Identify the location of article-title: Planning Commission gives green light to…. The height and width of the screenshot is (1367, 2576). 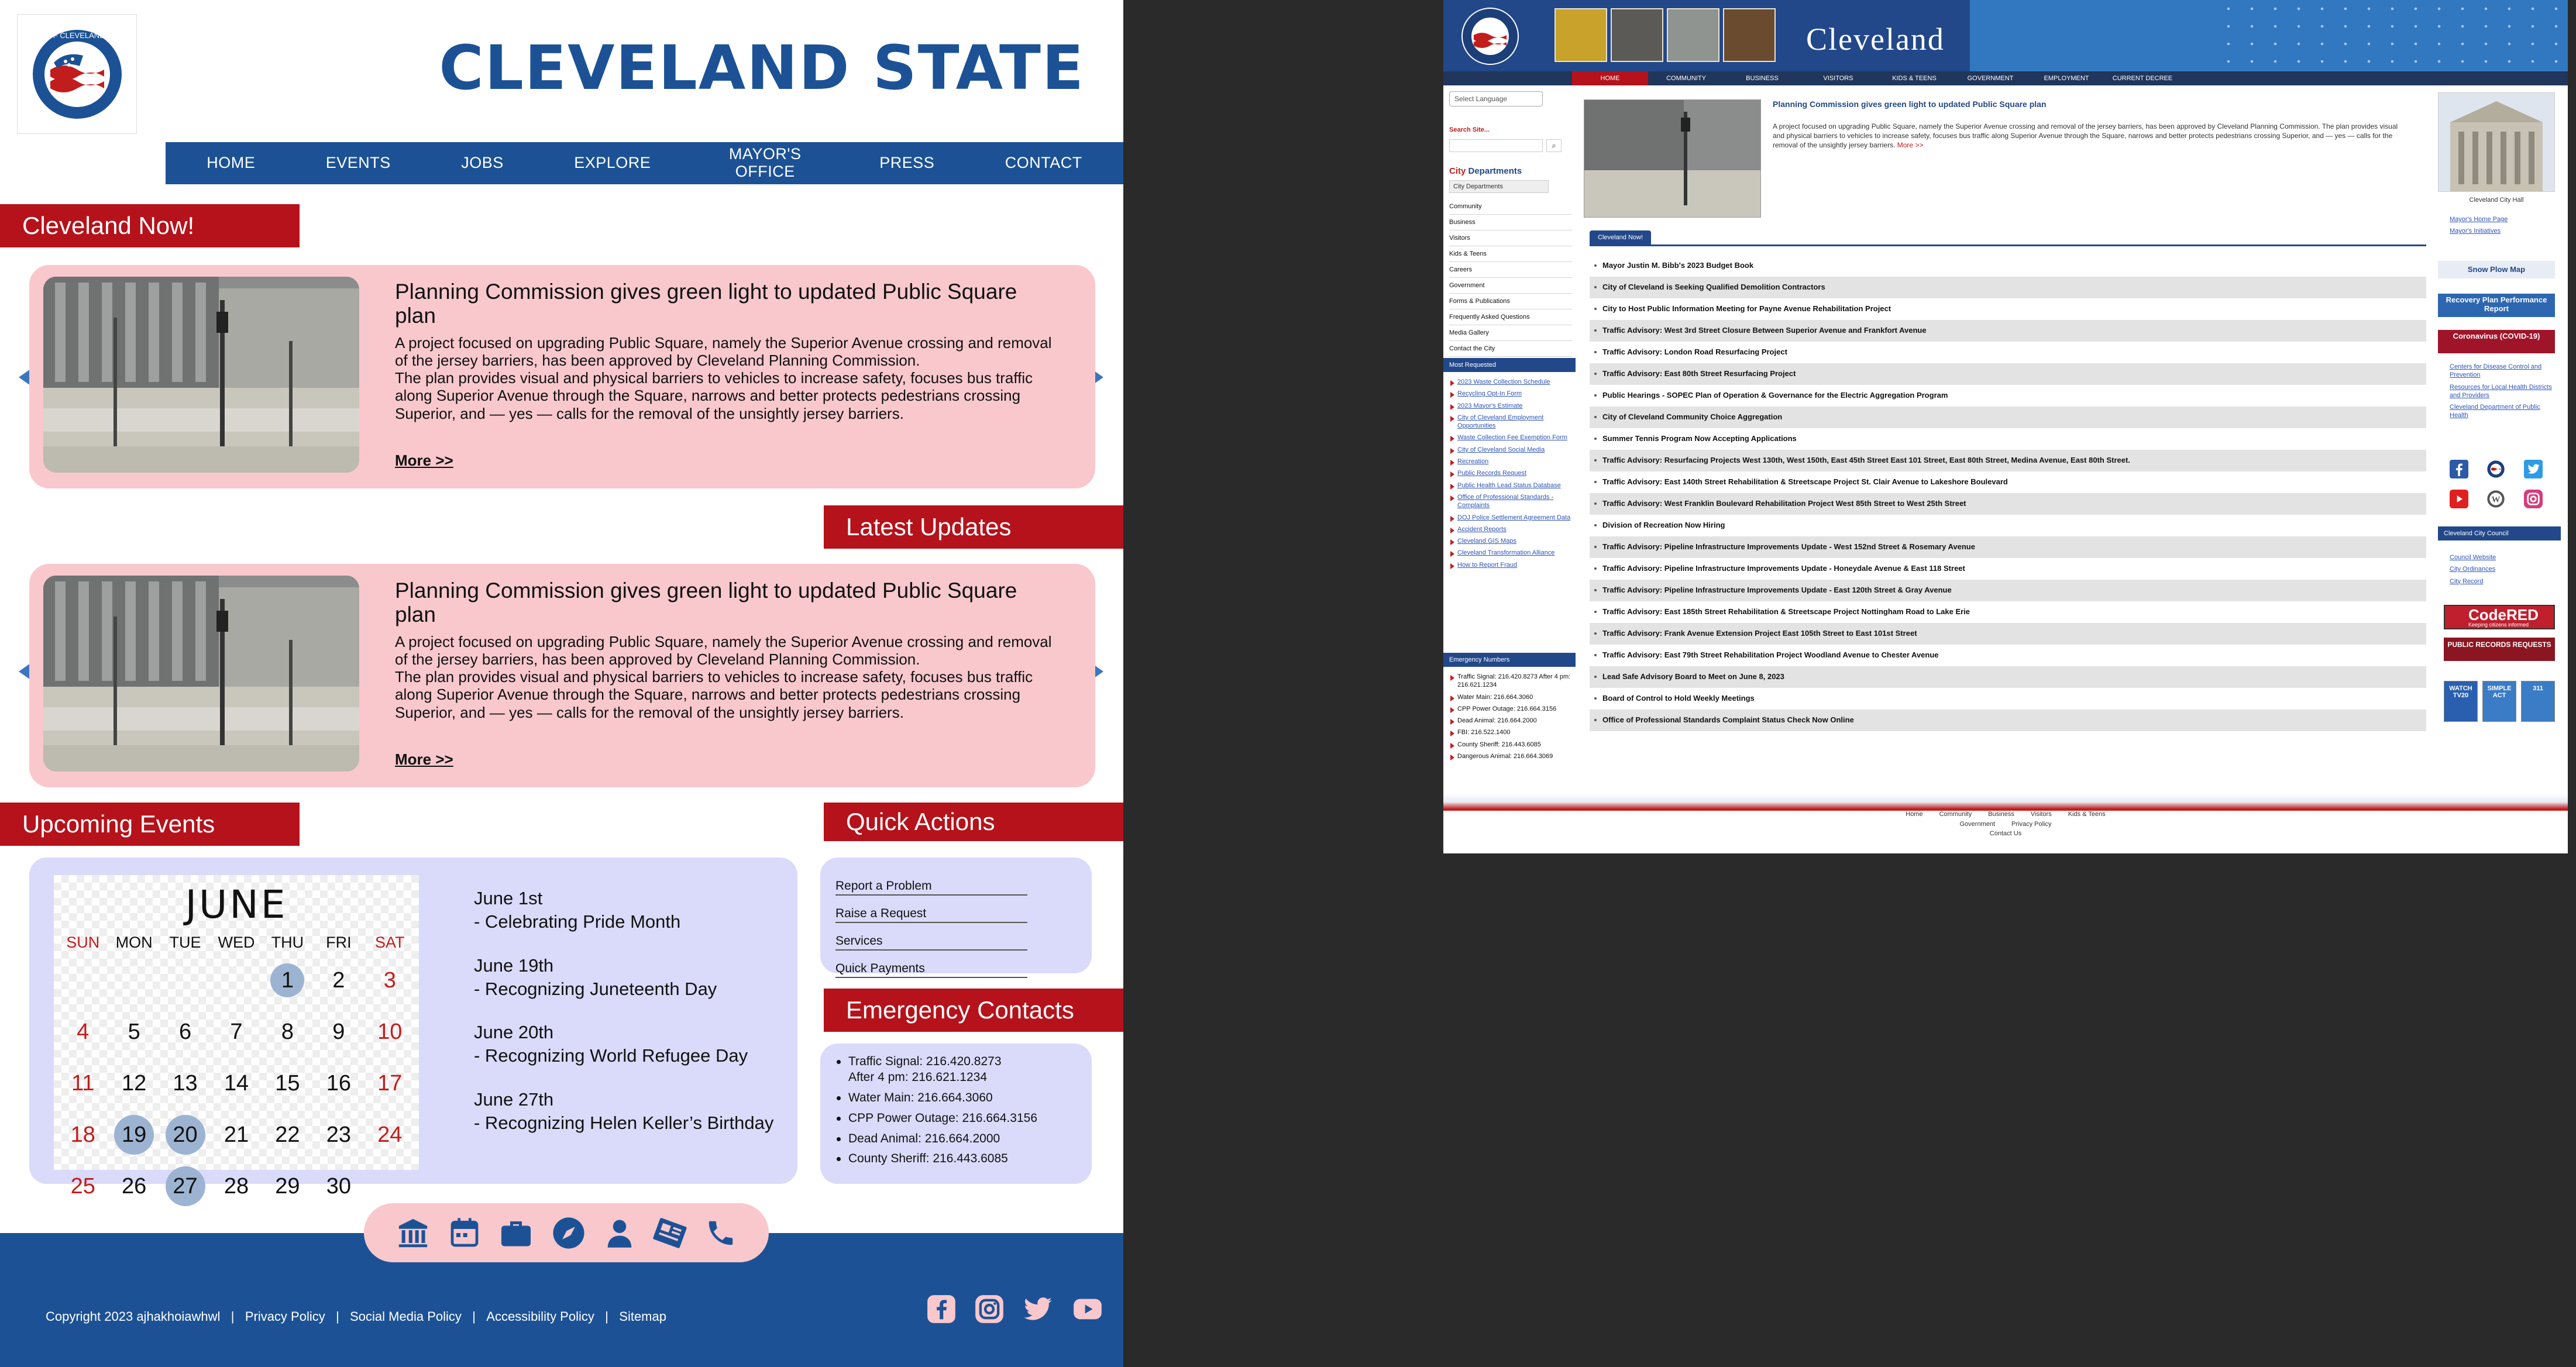
(711, 603).